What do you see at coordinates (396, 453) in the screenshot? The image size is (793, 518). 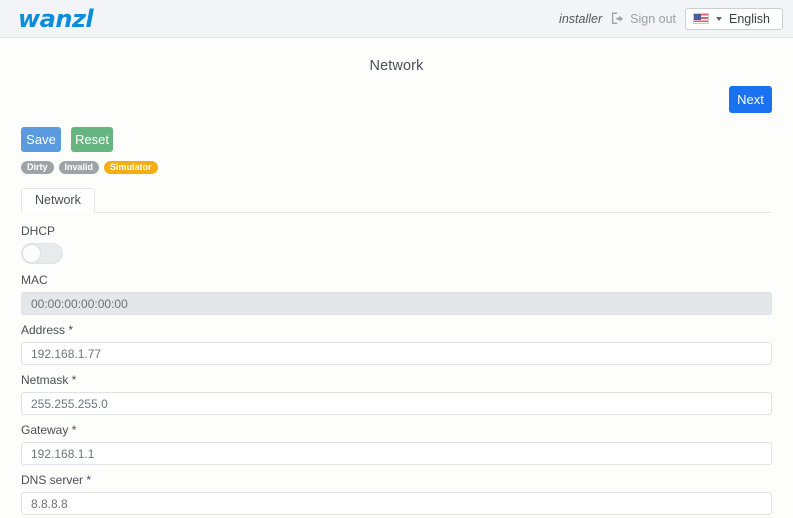 I see `gateway-input` at bounding box center [396, 453].